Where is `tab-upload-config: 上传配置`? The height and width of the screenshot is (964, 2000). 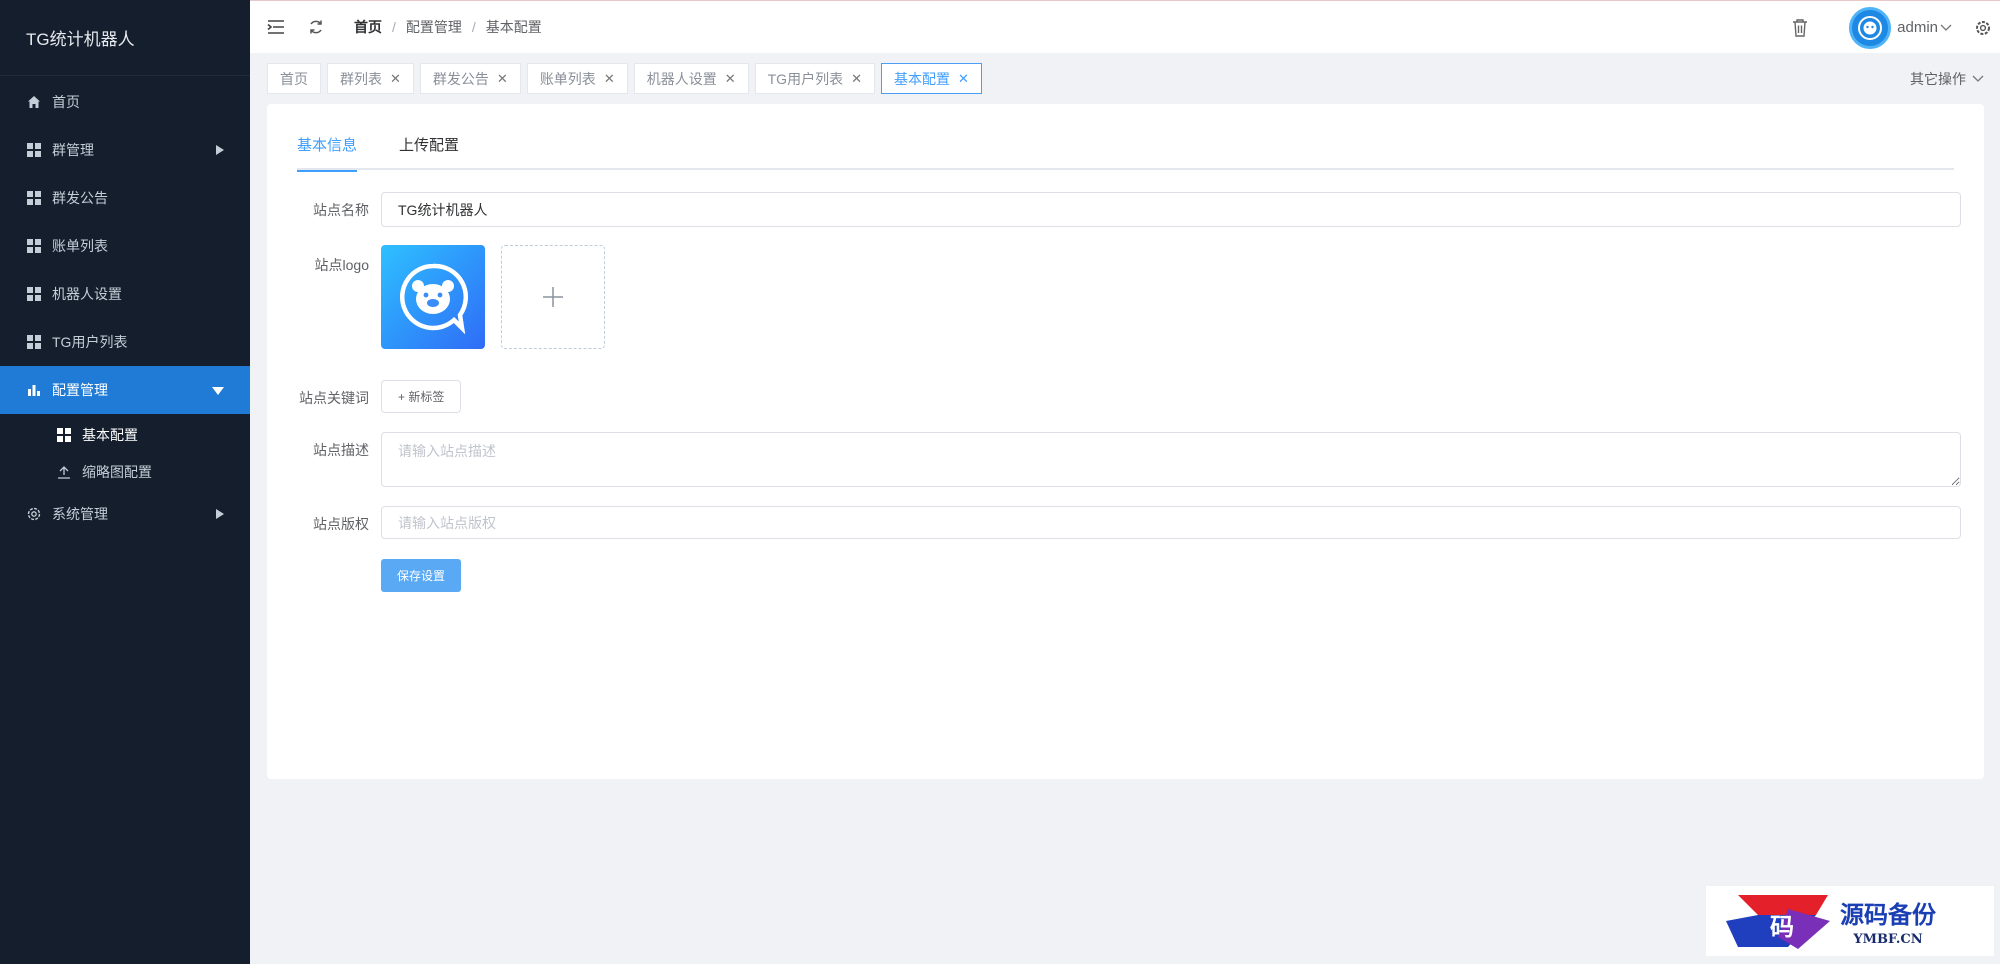
tab-upload-config: 上传配置 is located at coordinates (429, 152).